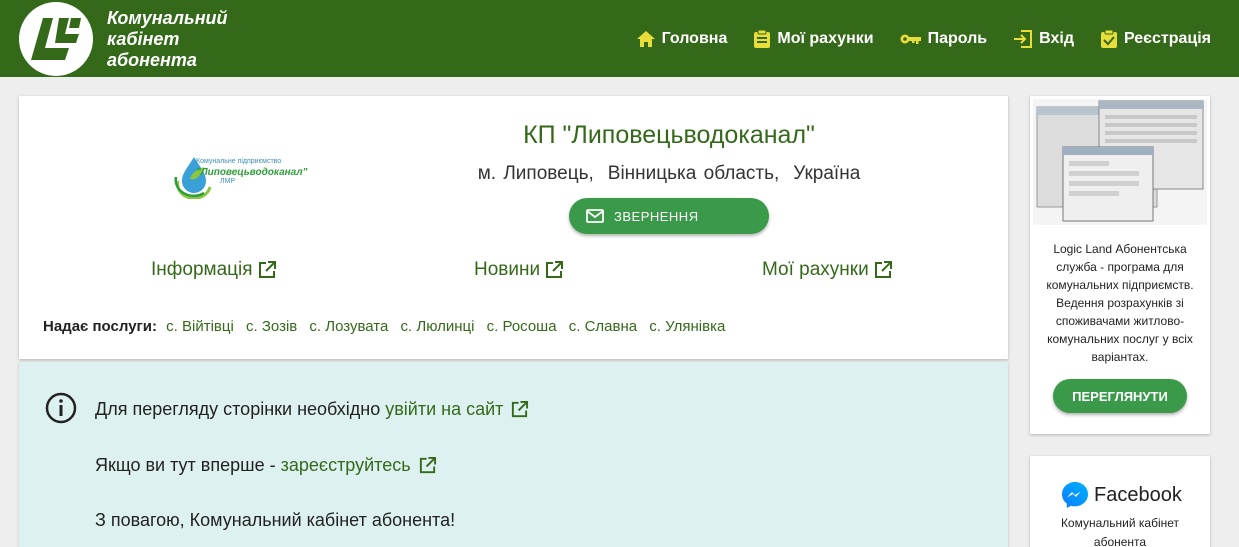 The width and height of the screenshot is (1239, 547). Describe the element at coordinates (272, 326) in the screenshot. I see `service-village: с. Зозів` at that location.